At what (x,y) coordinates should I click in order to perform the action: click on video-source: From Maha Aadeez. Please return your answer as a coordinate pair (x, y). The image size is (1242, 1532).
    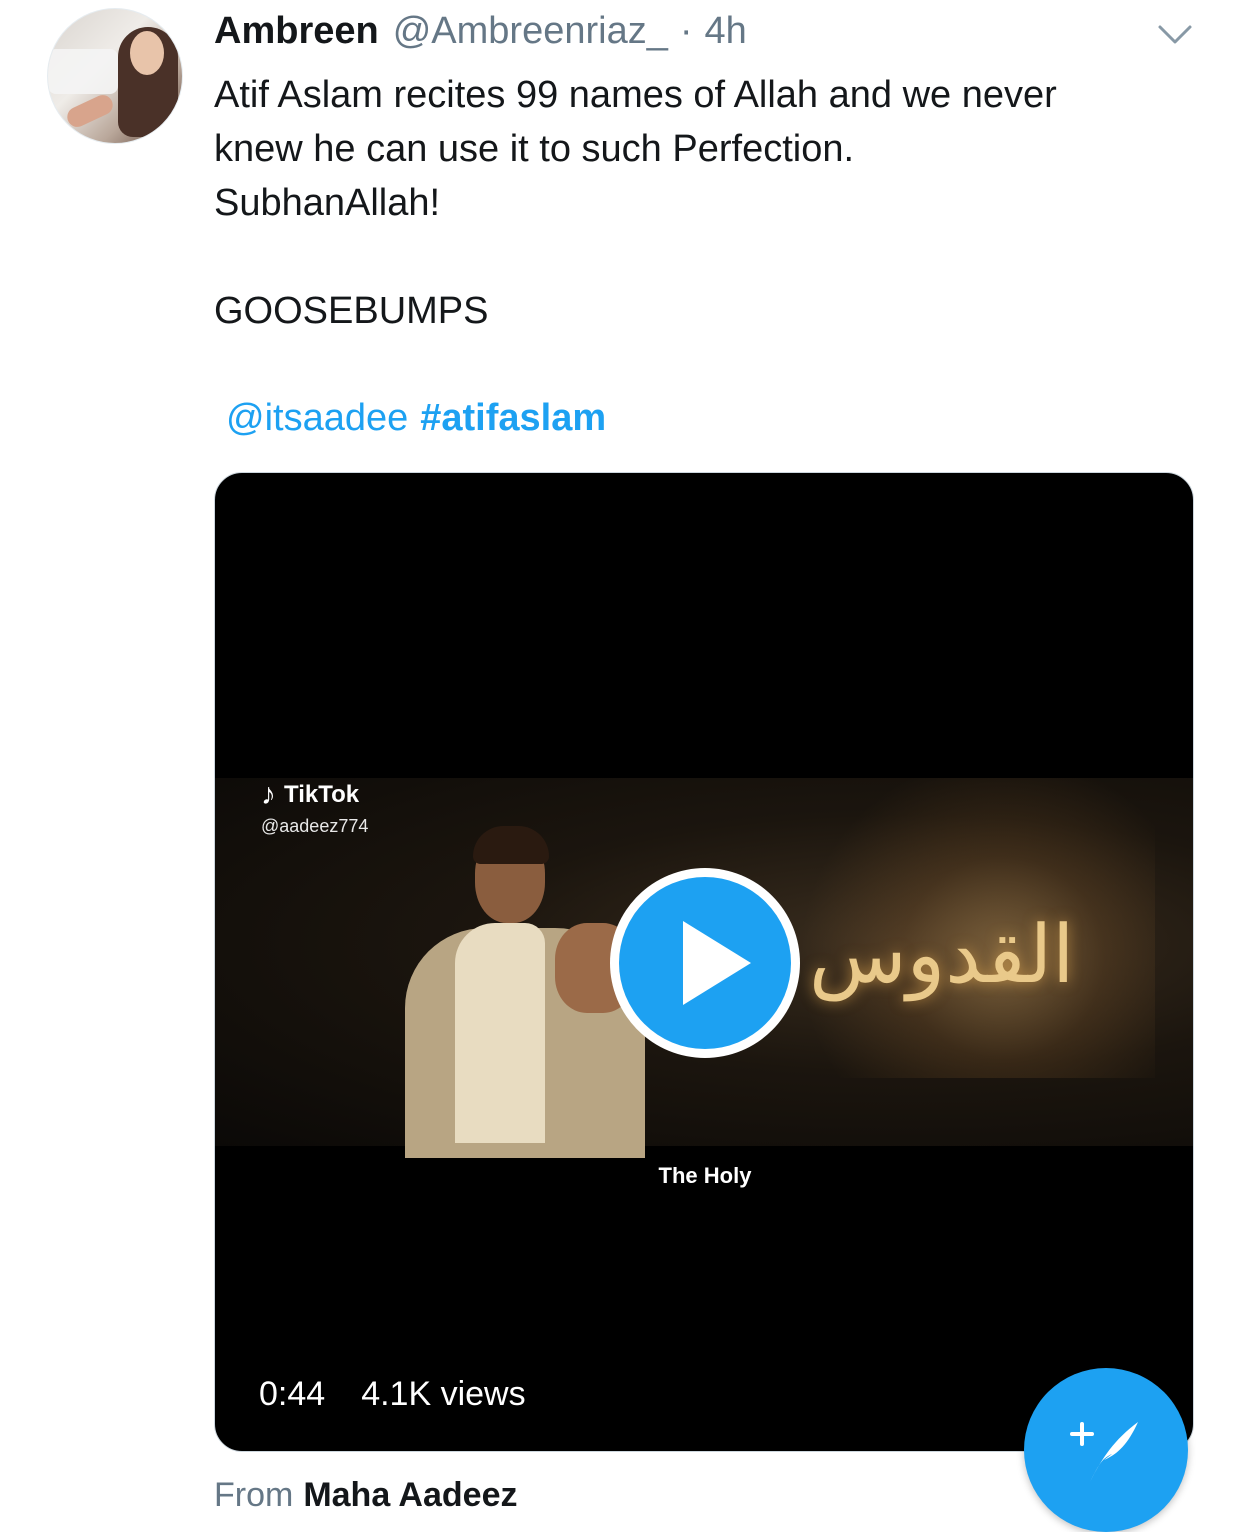
    Looking at the image, I should click on (365, 1495).